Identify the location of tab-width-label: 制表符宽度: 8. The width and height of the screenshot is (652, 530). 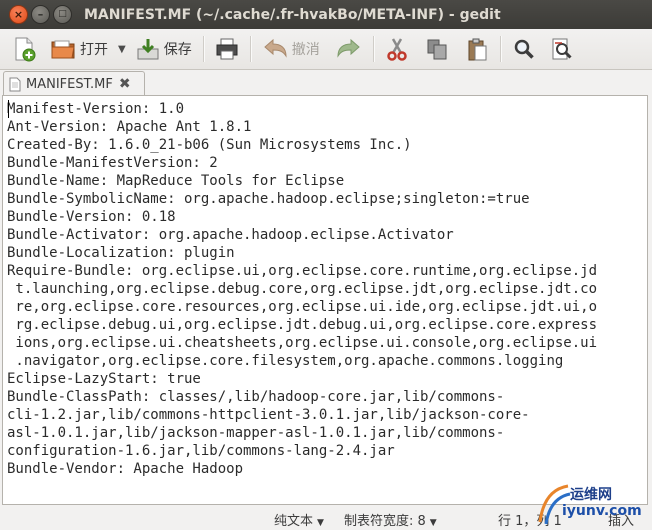
(385, 521).